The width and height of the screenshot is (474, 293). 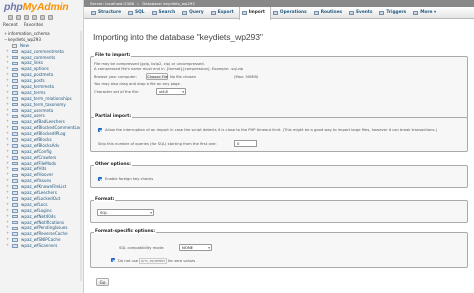 What do you see at coordinates (10, 17) in the screenshot?
I see `home-icon` at bounding box center [10, 17].